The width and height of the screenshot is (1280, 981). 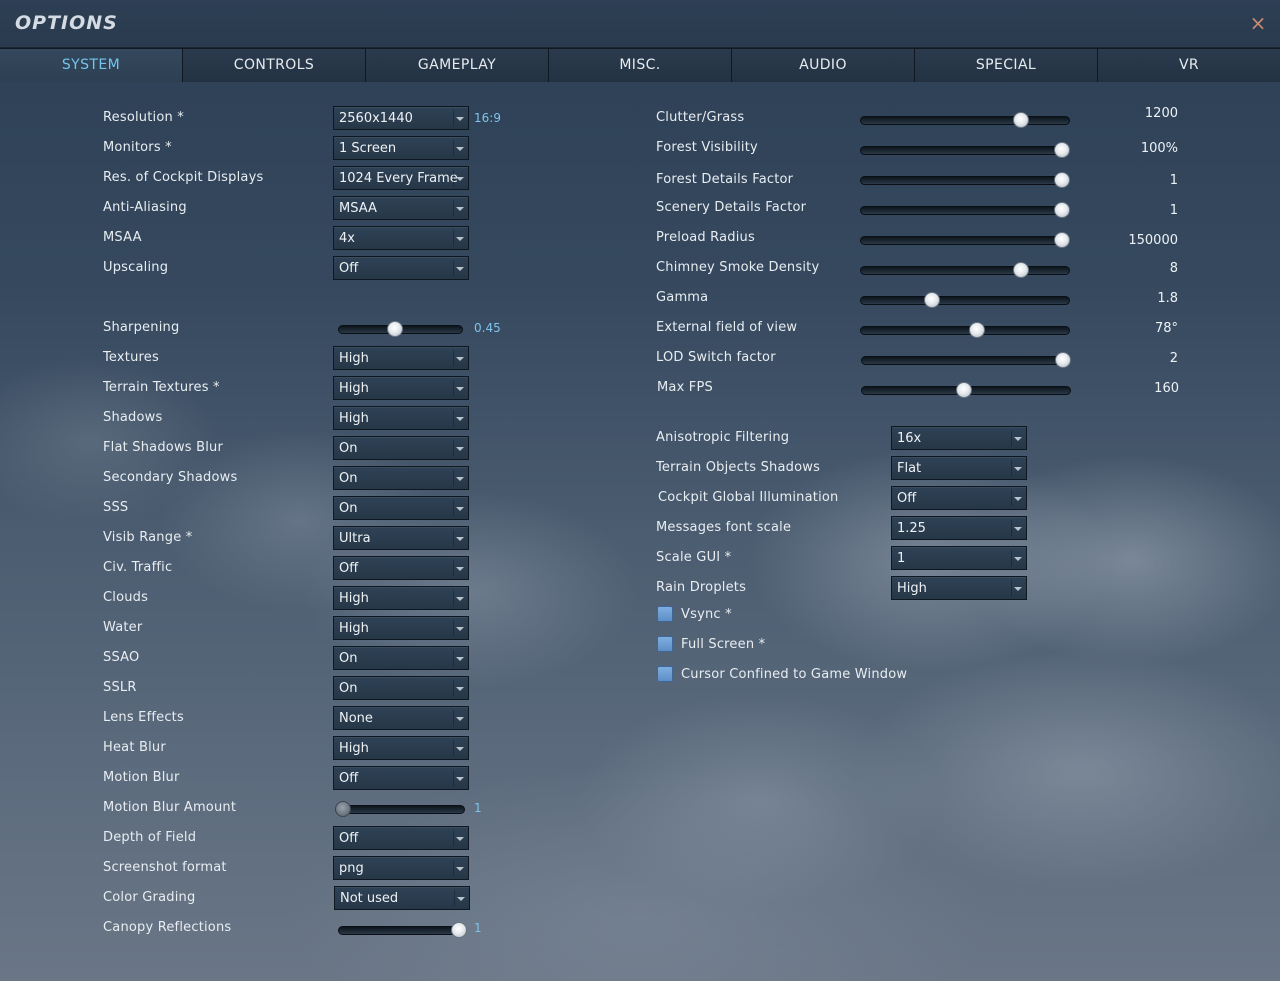 I want to click on upscaling-label: Upscaling, so click(x=136, y=267).